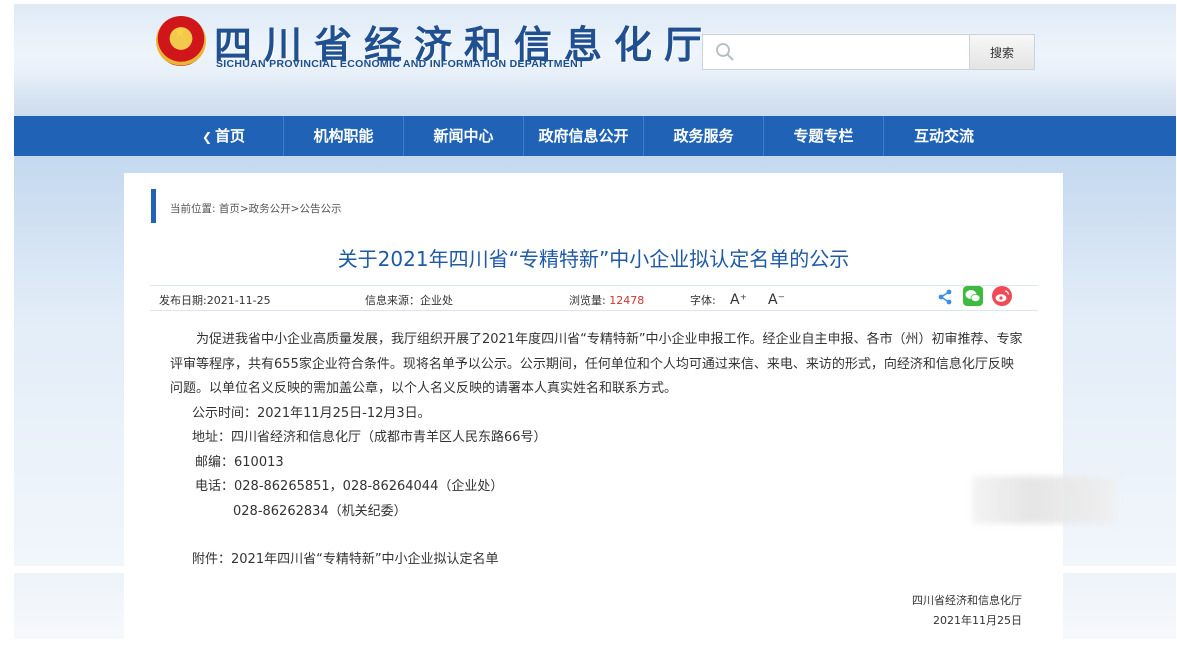 This screenshot has height=647, width=1177. Describe the element at coordinates (239, 462) in the screenshot. I see `contact-postcode: 邮编：610013` at that location.